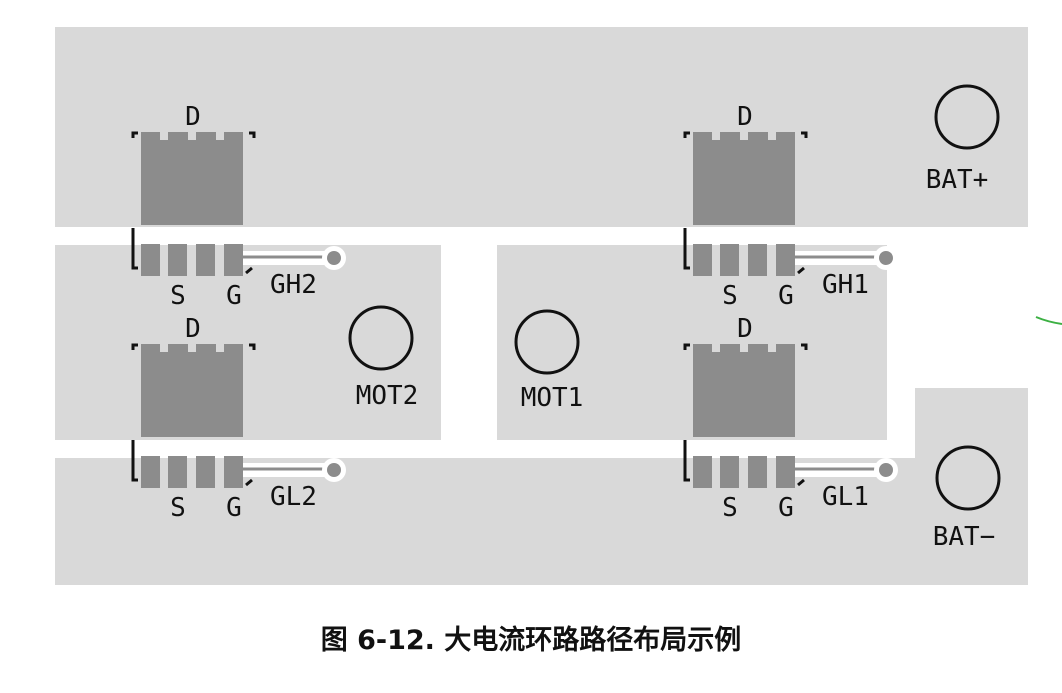  Describe the element at coordinates (1048, 320) in the screenshot. I see `green-trace` at that location.